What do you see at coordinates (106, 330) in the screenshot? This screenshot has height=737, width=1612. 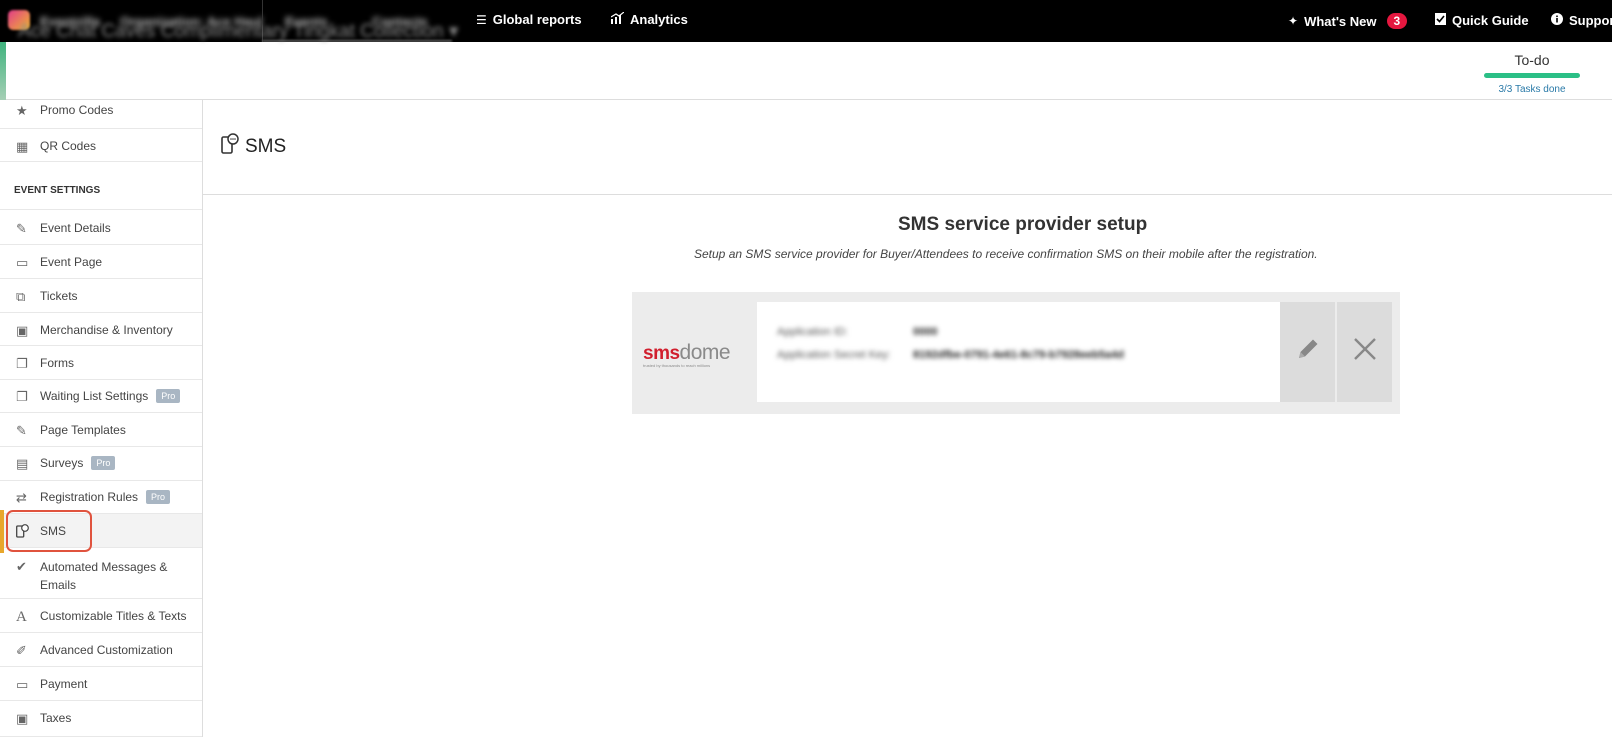 I see `sidebar-item-label: Merchandise & Inventory` at bounding box center [106, 330].